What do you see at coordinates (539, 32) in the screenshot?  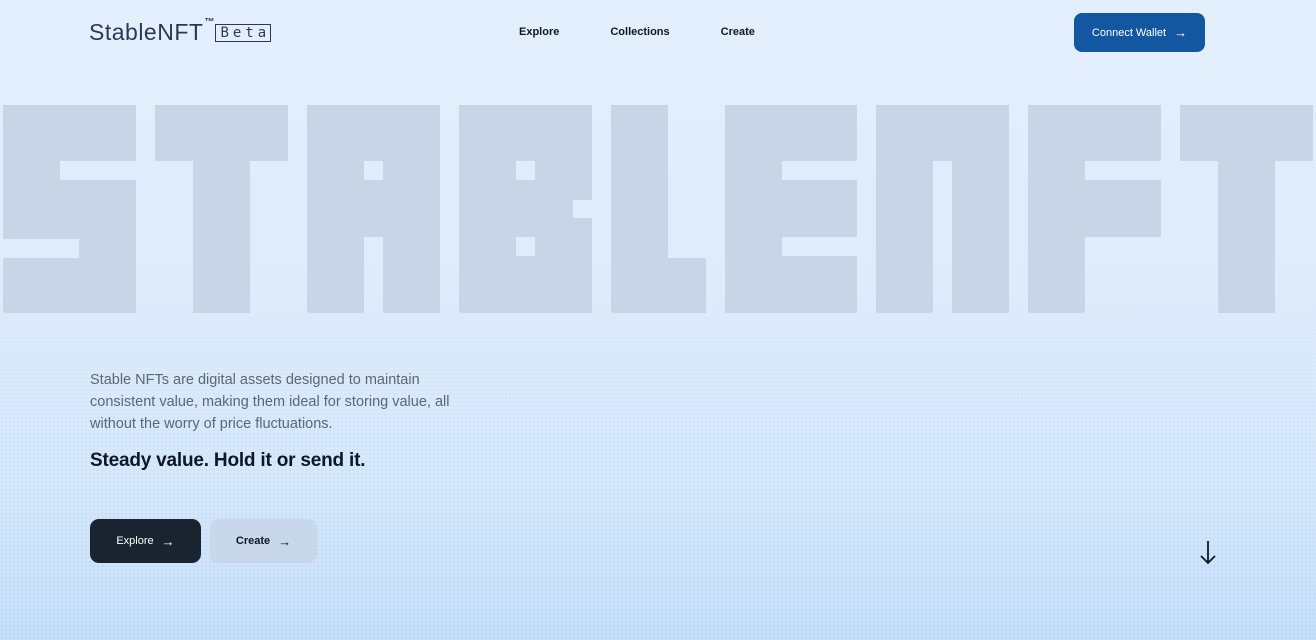 I see `nav-link-explore: Explore` at bounding box center [539, 32].